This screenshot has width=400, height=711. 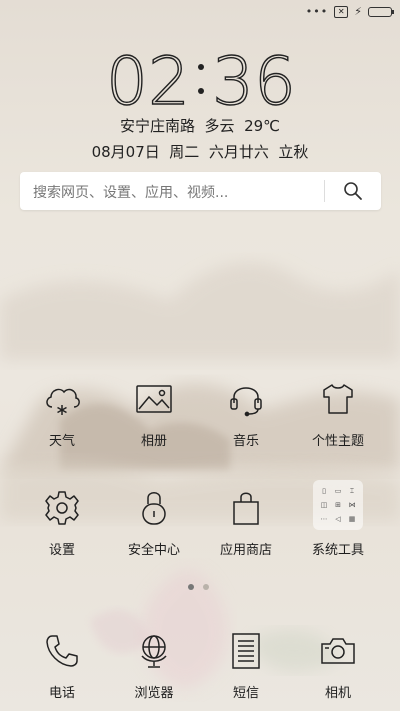 I want to click on app-label: 安全中心, so click(x=153, y=550).